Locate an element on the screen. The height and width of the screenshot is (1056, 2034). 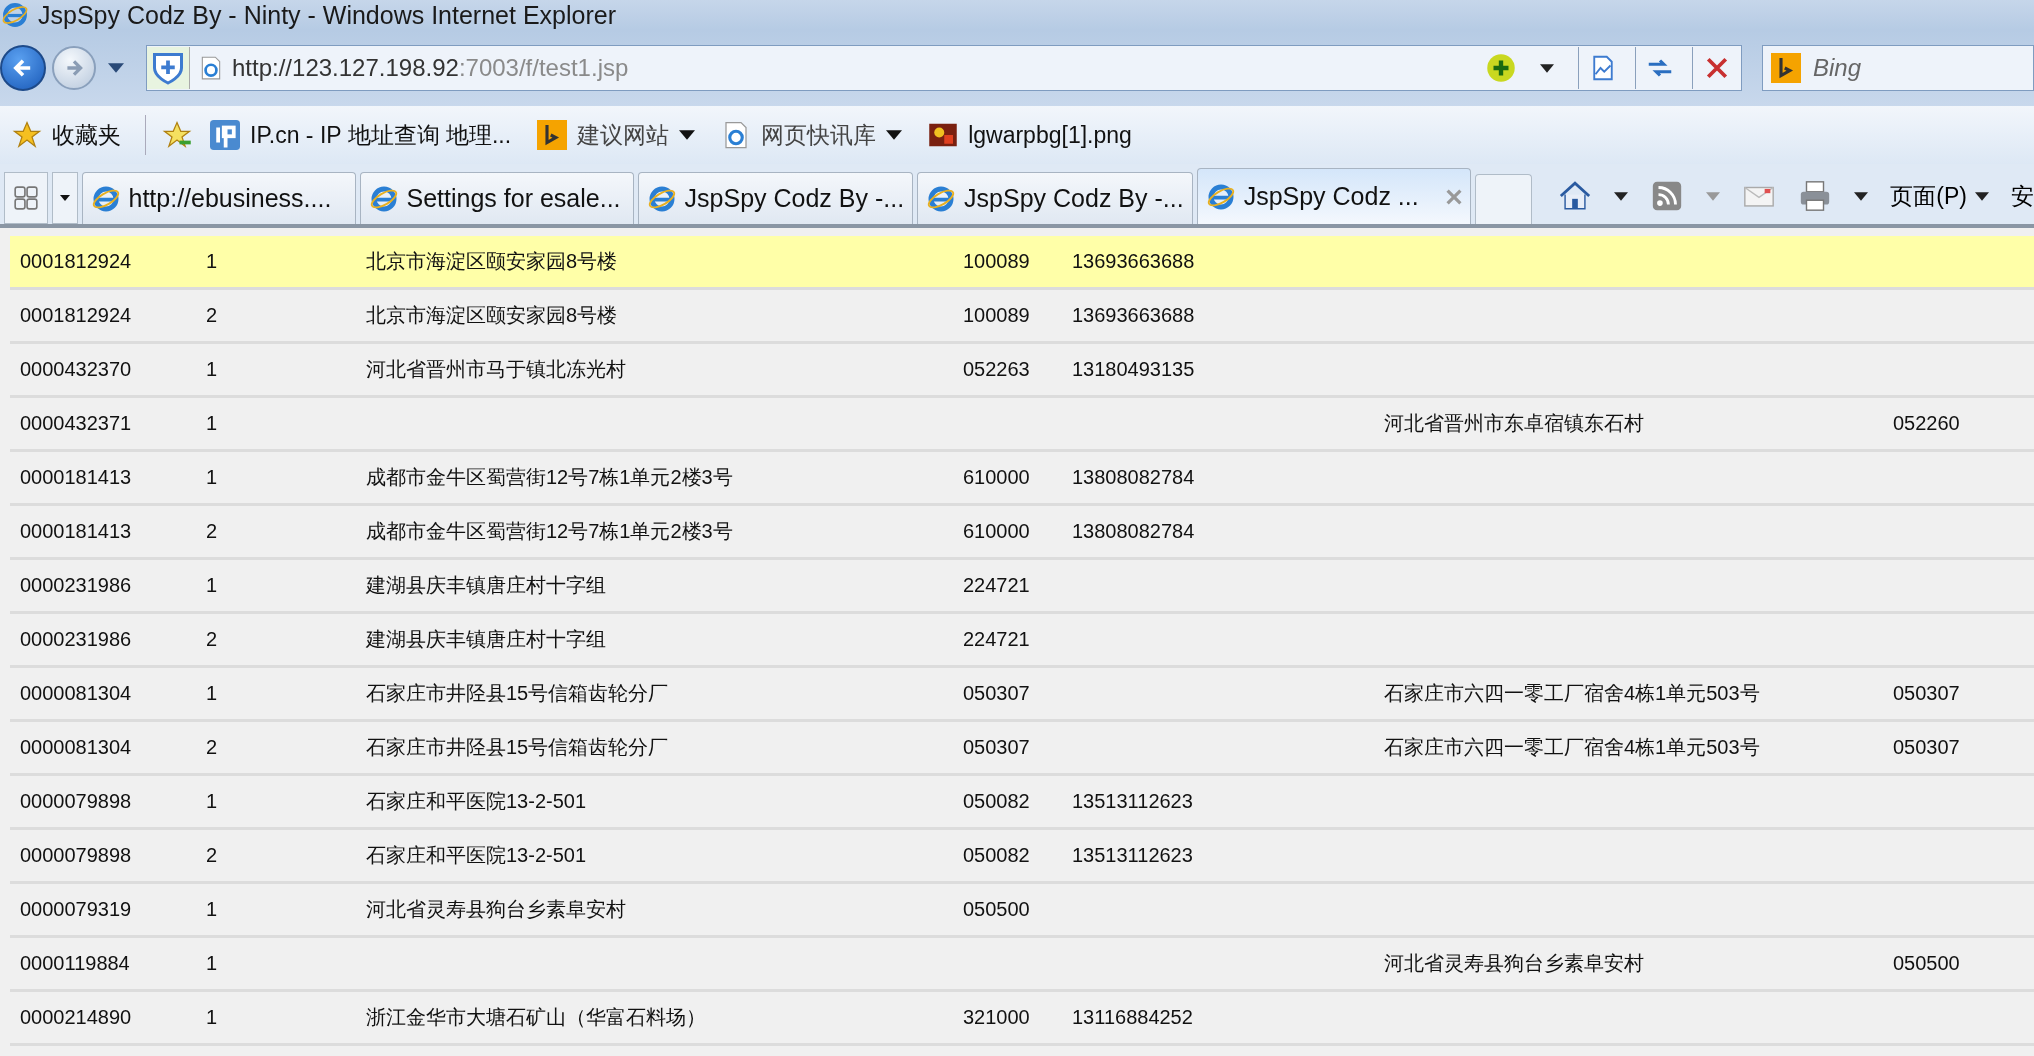
quick-tabs-button is located at coordinates (26, 198).